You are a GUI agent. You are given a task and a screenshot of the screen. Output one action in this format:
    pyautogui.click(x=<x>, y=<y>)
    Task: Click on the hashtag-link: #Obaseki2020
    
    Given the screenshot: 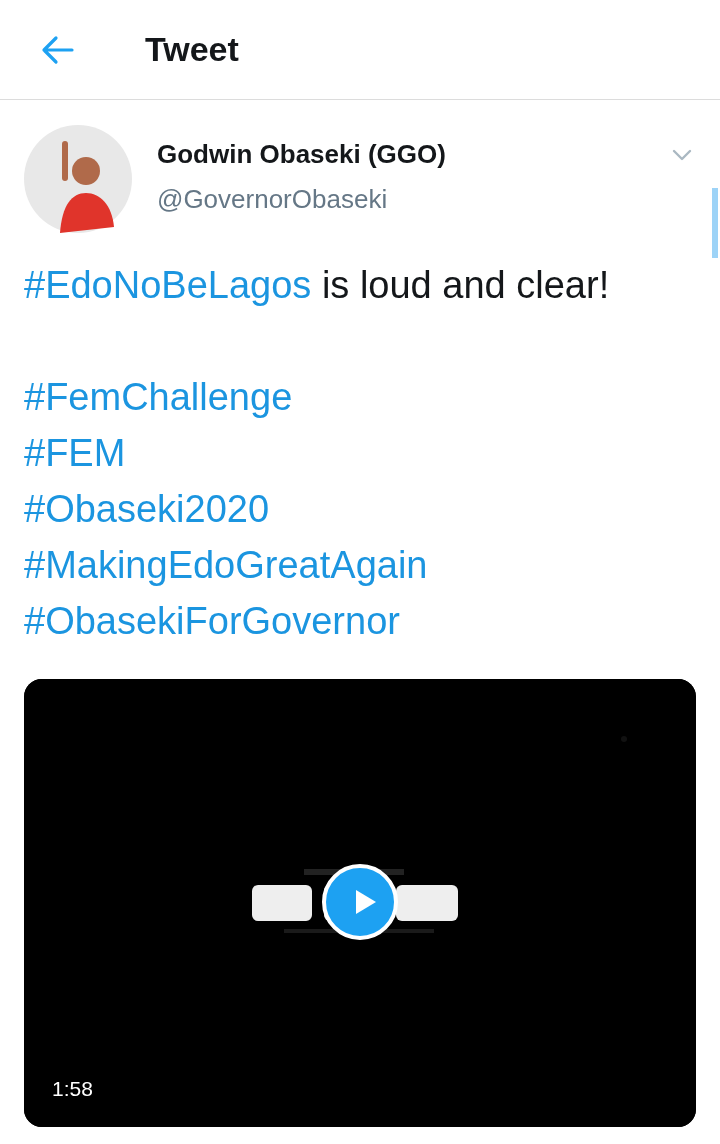 What is the action you would take?
    pyautogui.click(x=147, y=509)
    